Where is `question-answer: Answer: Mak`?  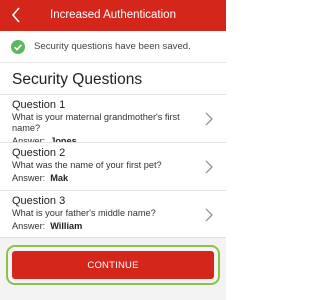 question-answer: Answer: Mak is located at coordinates (104, 178).